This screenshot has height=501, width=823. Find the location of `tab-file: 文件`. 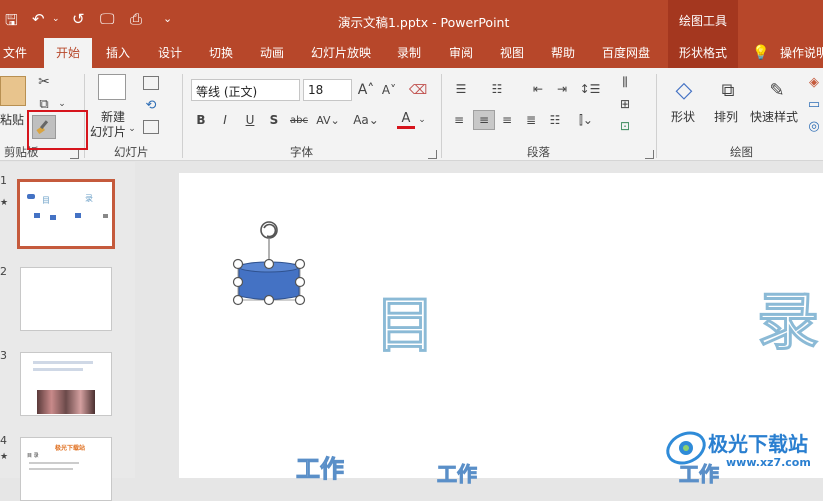

tab-file: 文件 is located at coordinates (15, 53).